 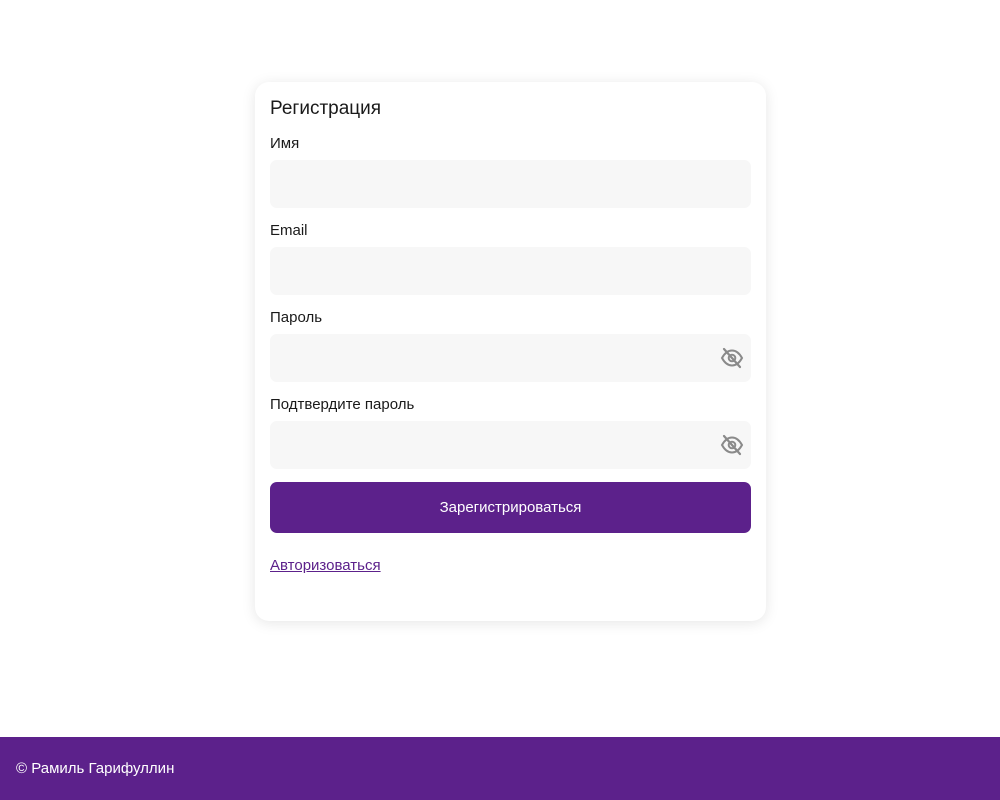 I want to click on email-field-group: Email, so click(x=510, y=258).